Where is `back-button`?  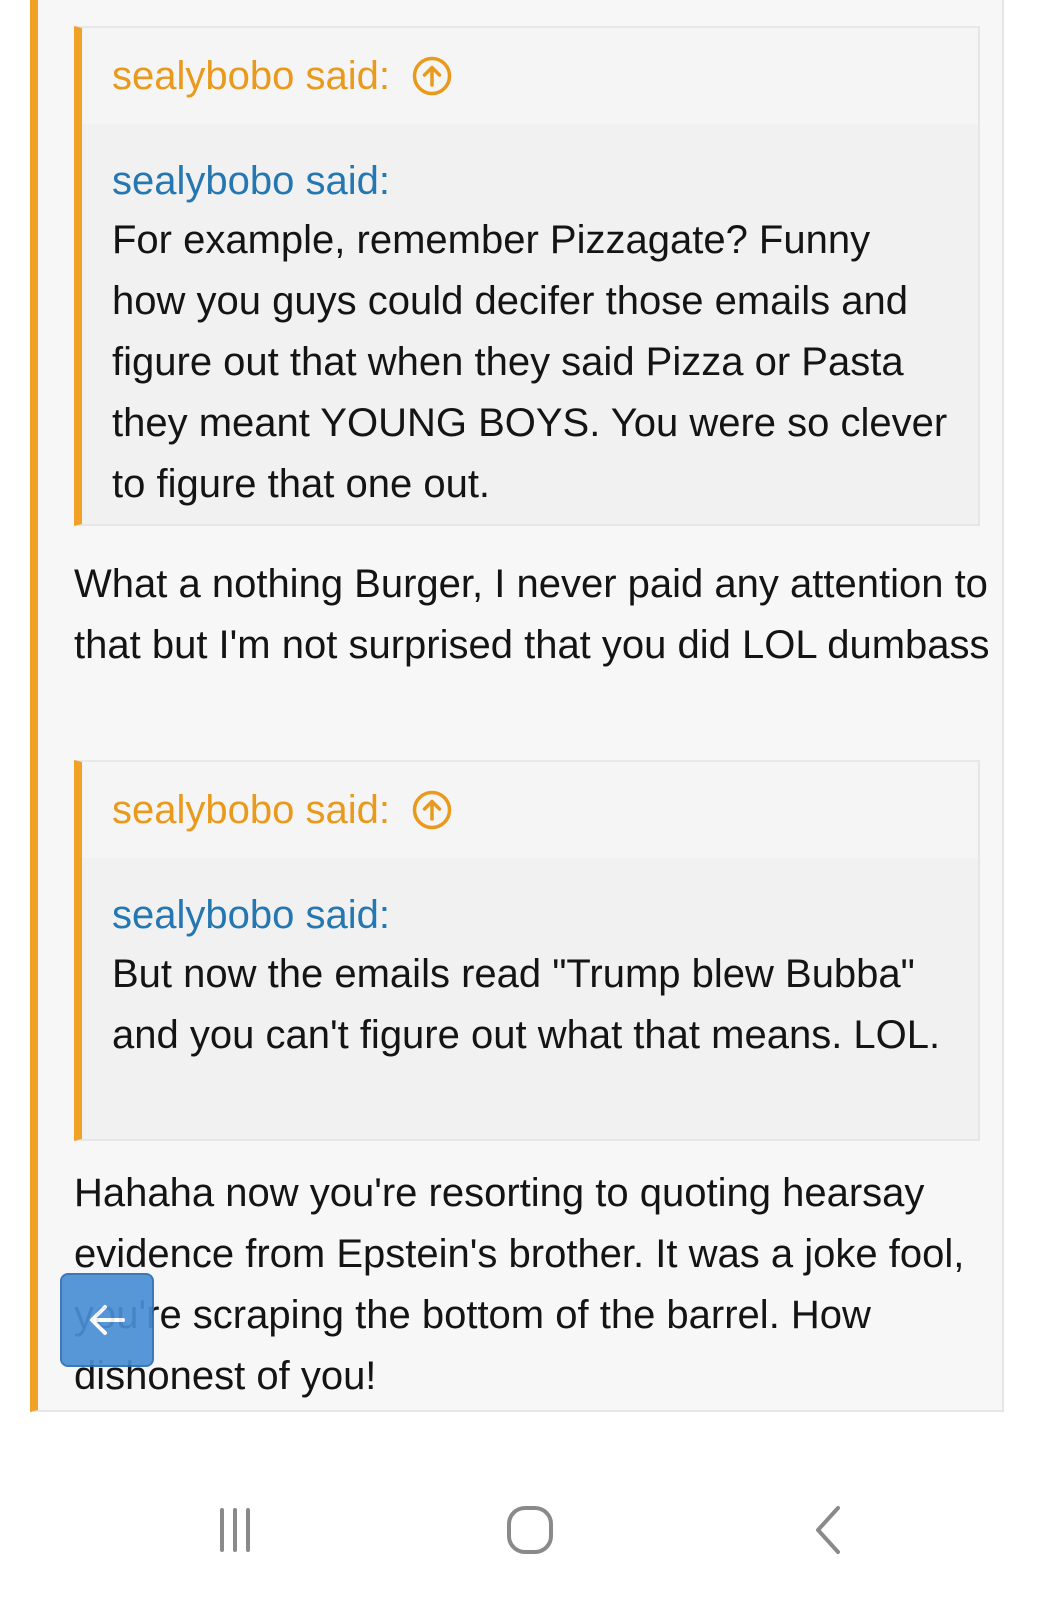
back-button is located at coordinates (830, 1530).